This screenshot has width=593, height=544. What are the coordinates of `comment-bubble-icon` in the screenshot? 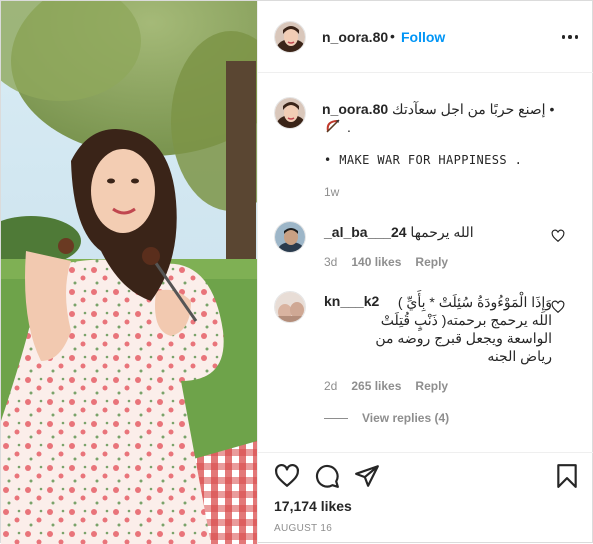 It's located at (327, 476).